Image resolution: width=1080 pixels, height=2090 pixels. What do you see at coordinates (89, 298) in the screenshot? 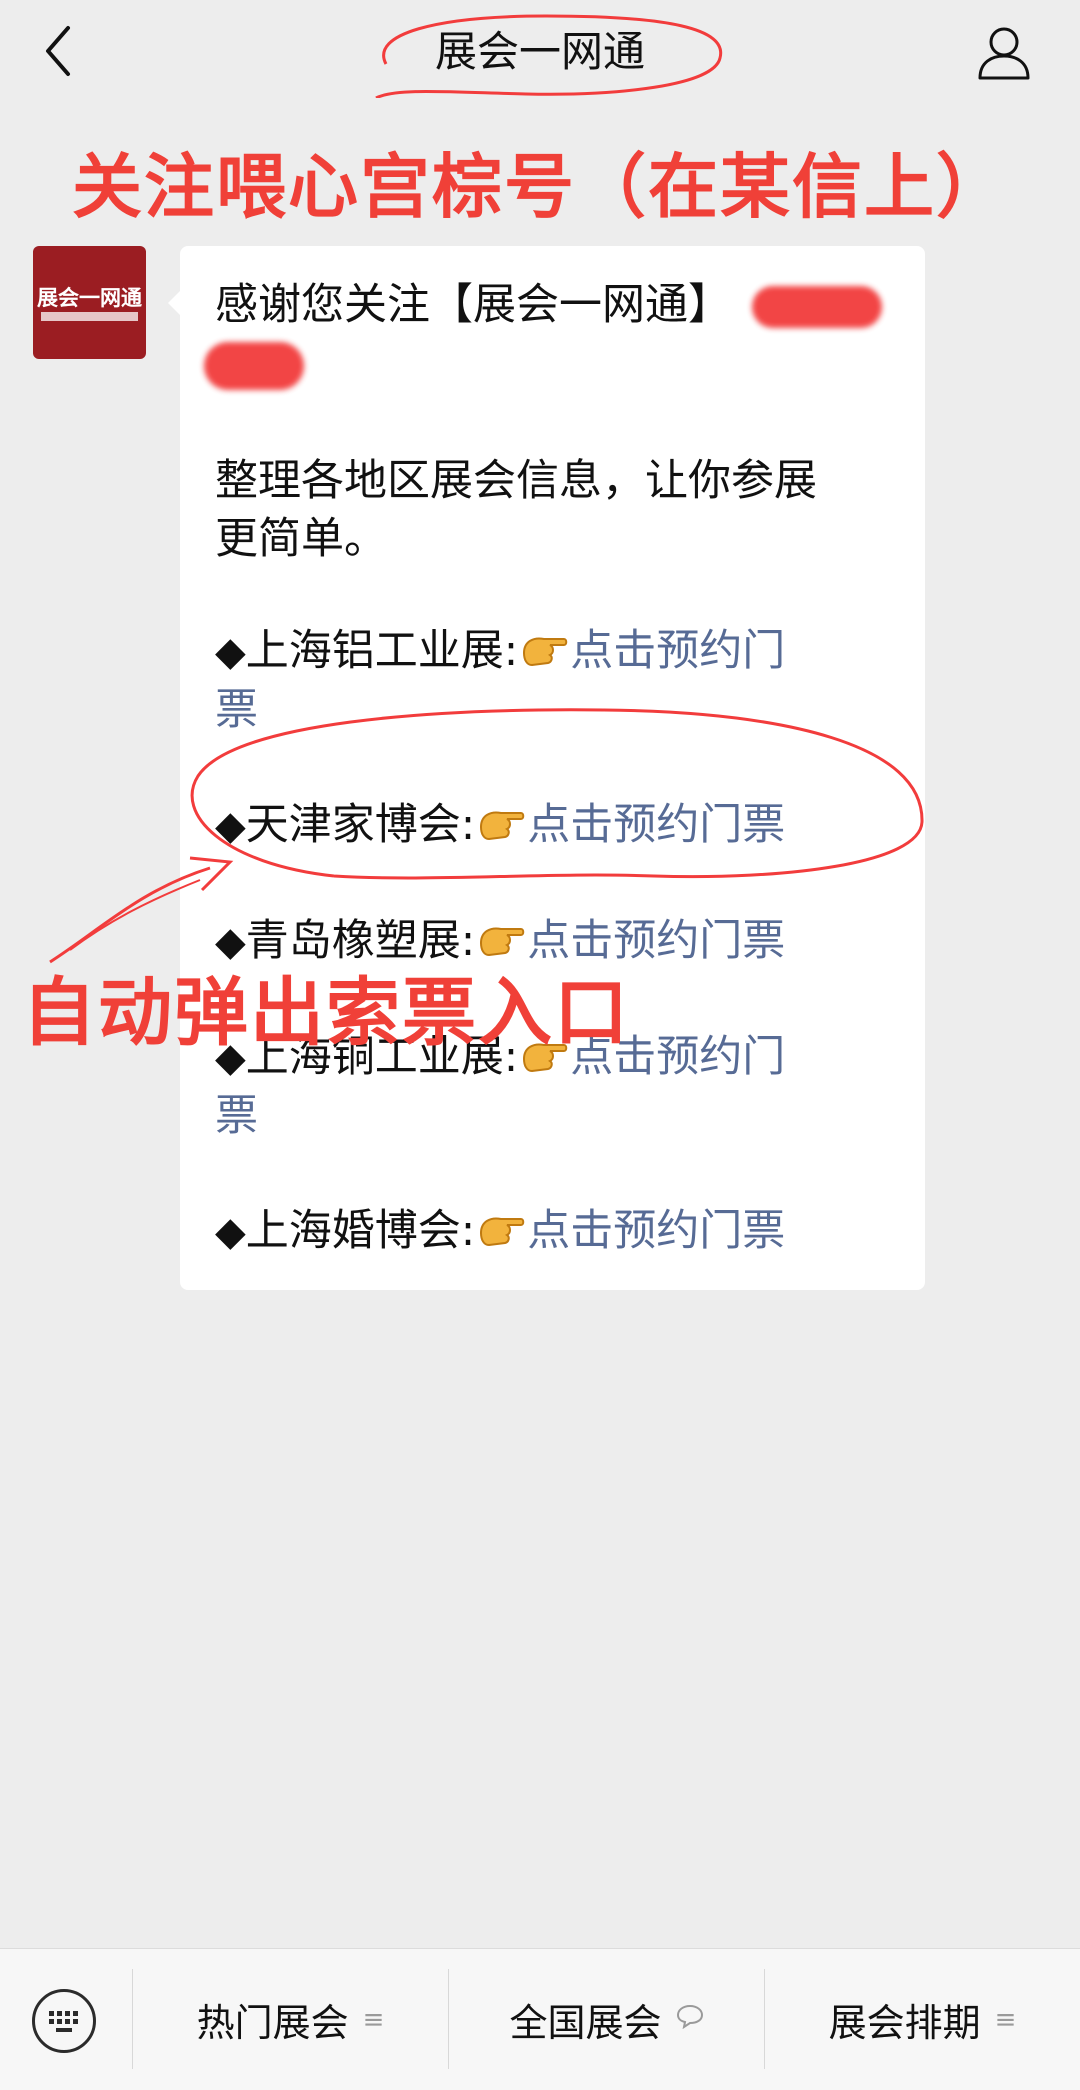
I see `avatar-logo-text: 展会一网通` at bounding box center [89, 298].